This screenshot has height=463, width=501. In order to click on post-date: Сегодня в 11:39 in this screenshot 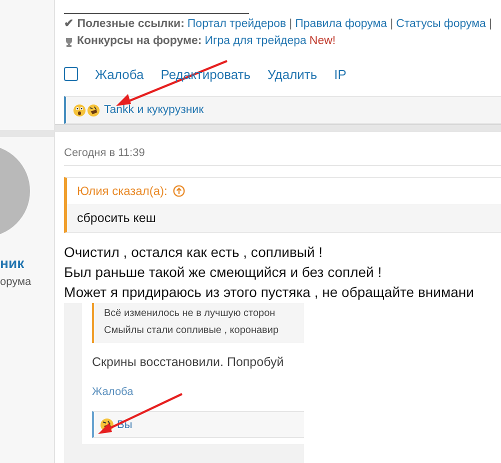, I will do `click(282, 149)`.